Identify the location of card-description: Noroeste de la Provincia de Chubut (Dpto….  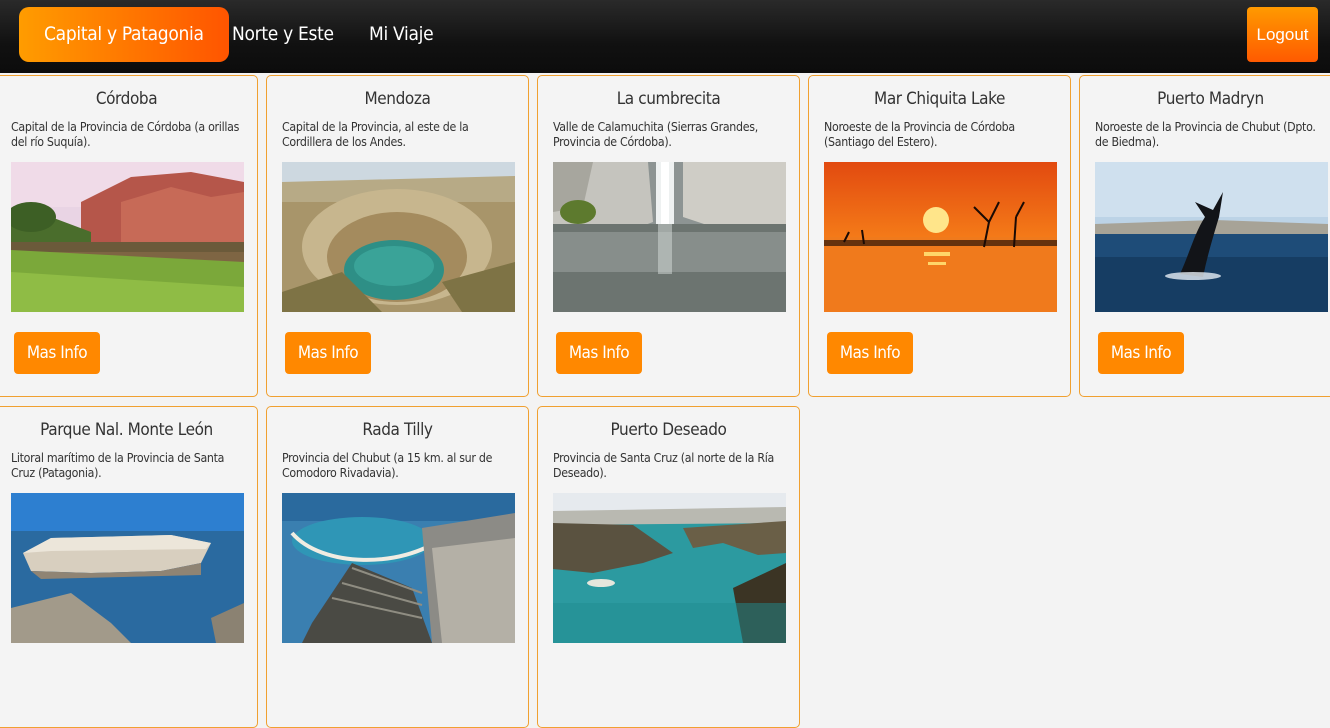
(1205, 134).